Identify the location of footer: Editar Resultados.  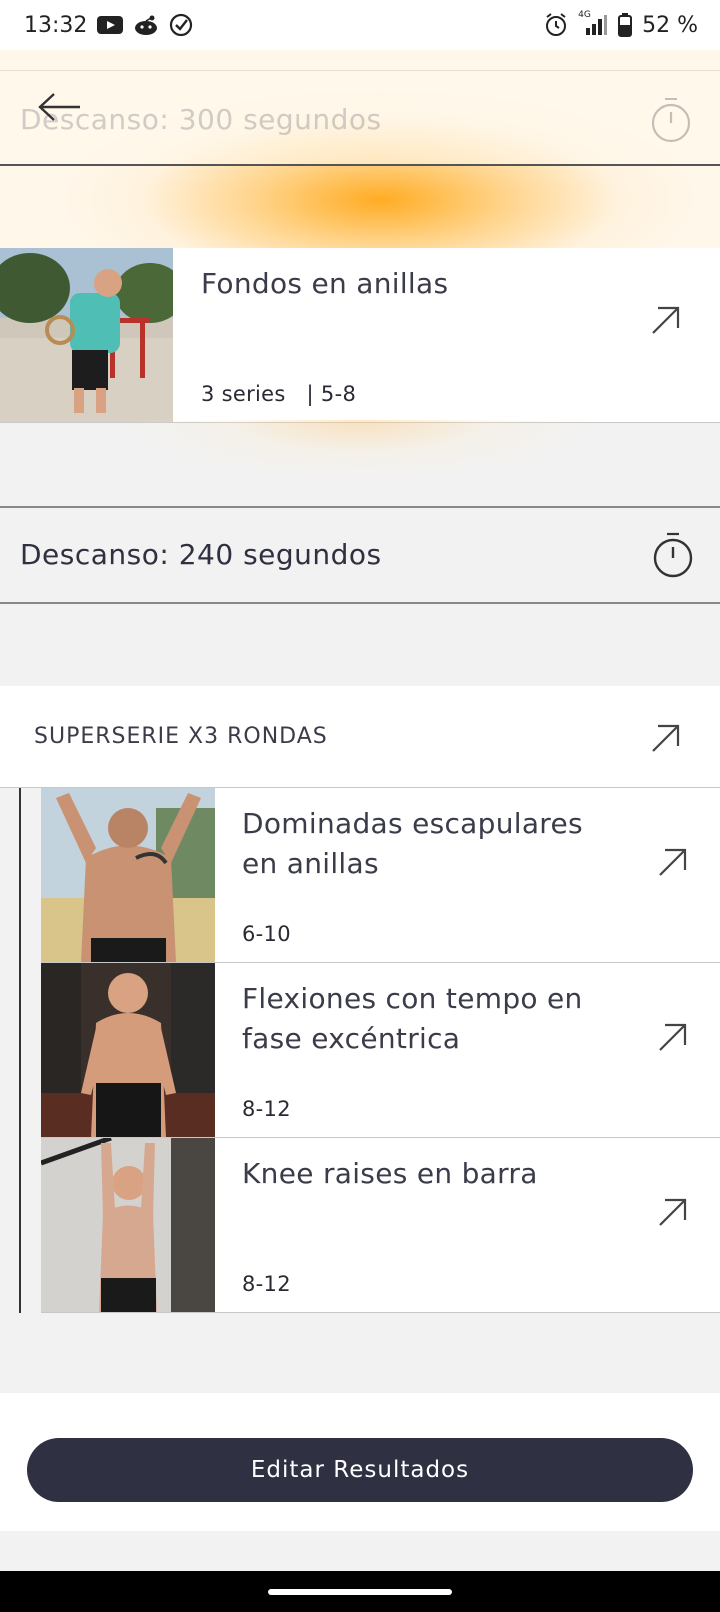
(360, 1462).